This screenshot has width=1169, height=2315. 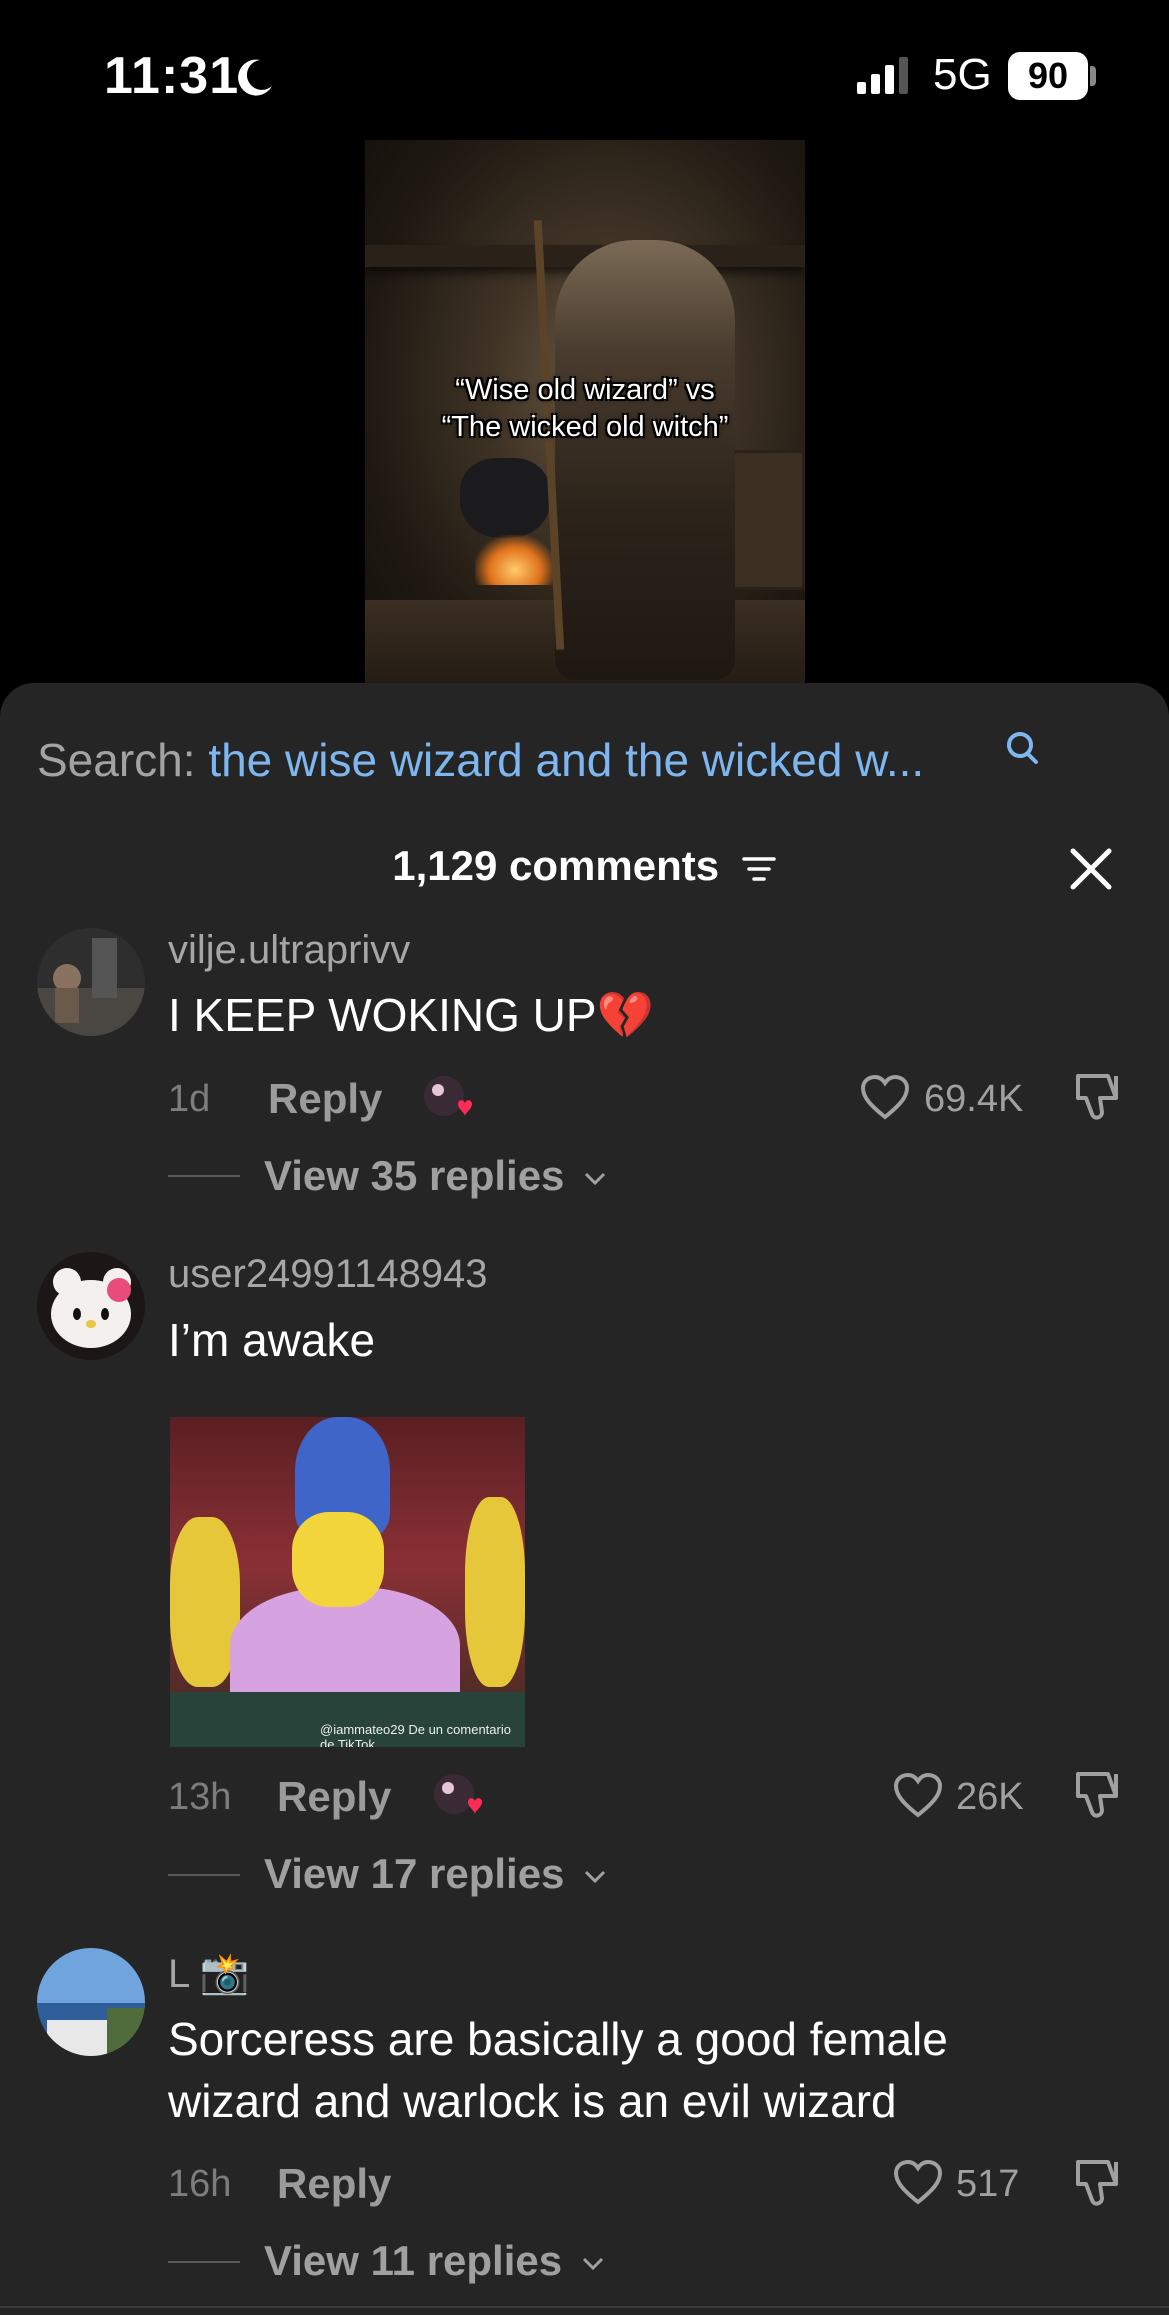 I want to click on view-replies-button: View 11 replies, so click(x=434, y=2261).